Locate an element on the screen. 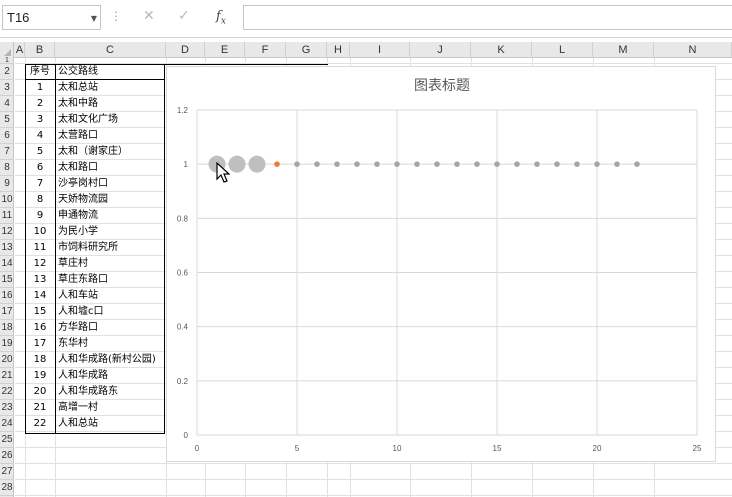 This screenshot has width=732, height=497. route-number-cell: 15 is located at coordinates (40, 312).